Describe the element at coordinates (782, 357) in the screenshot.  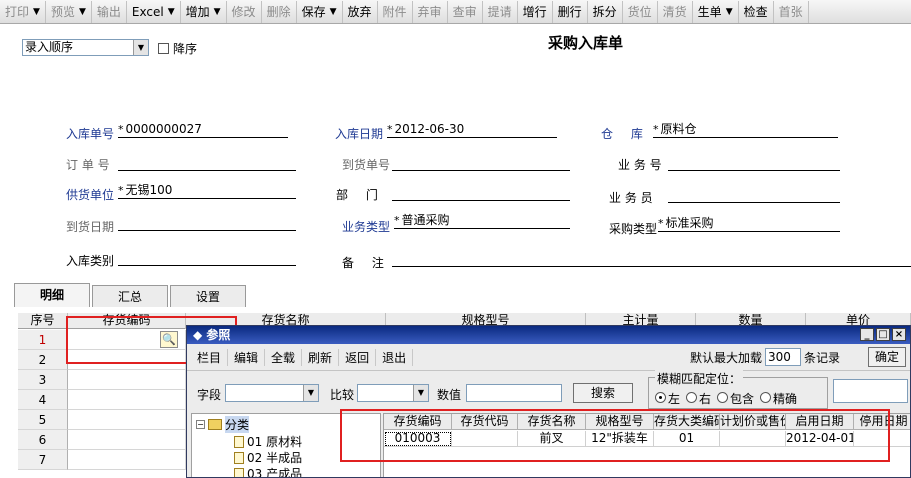
I see `max-load-input: 300` at that location.